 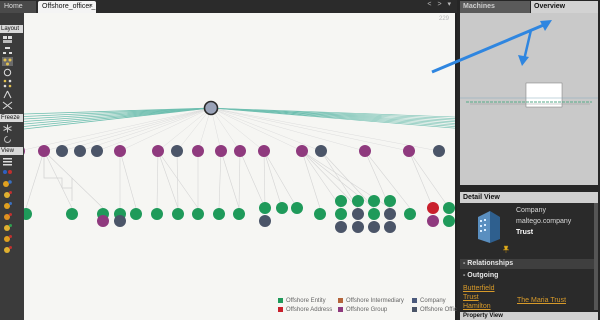 What do you see at coordinates (7, 238) in the screenshot?
I see `view-weight-icon` at bounding box center [7, 238].